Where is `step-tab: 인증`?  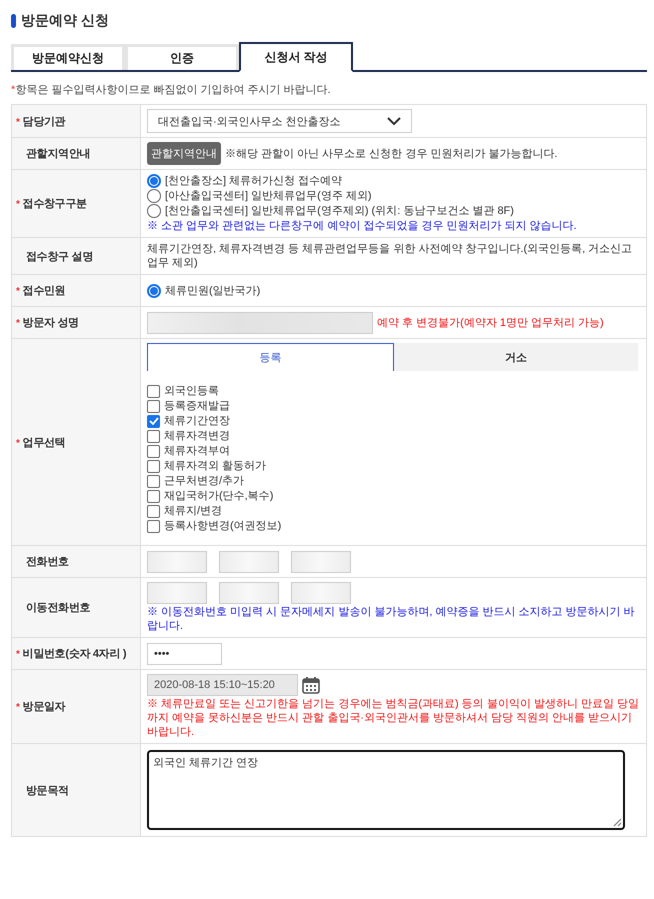 step-tab: 인증 is located at coordinates (182, 57).